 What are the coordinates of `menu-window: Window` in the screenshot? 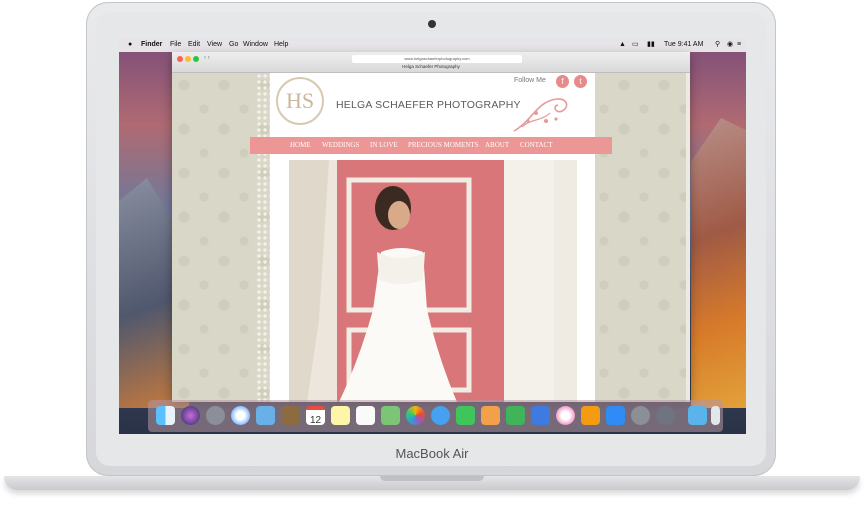 It's located at (255, 45).